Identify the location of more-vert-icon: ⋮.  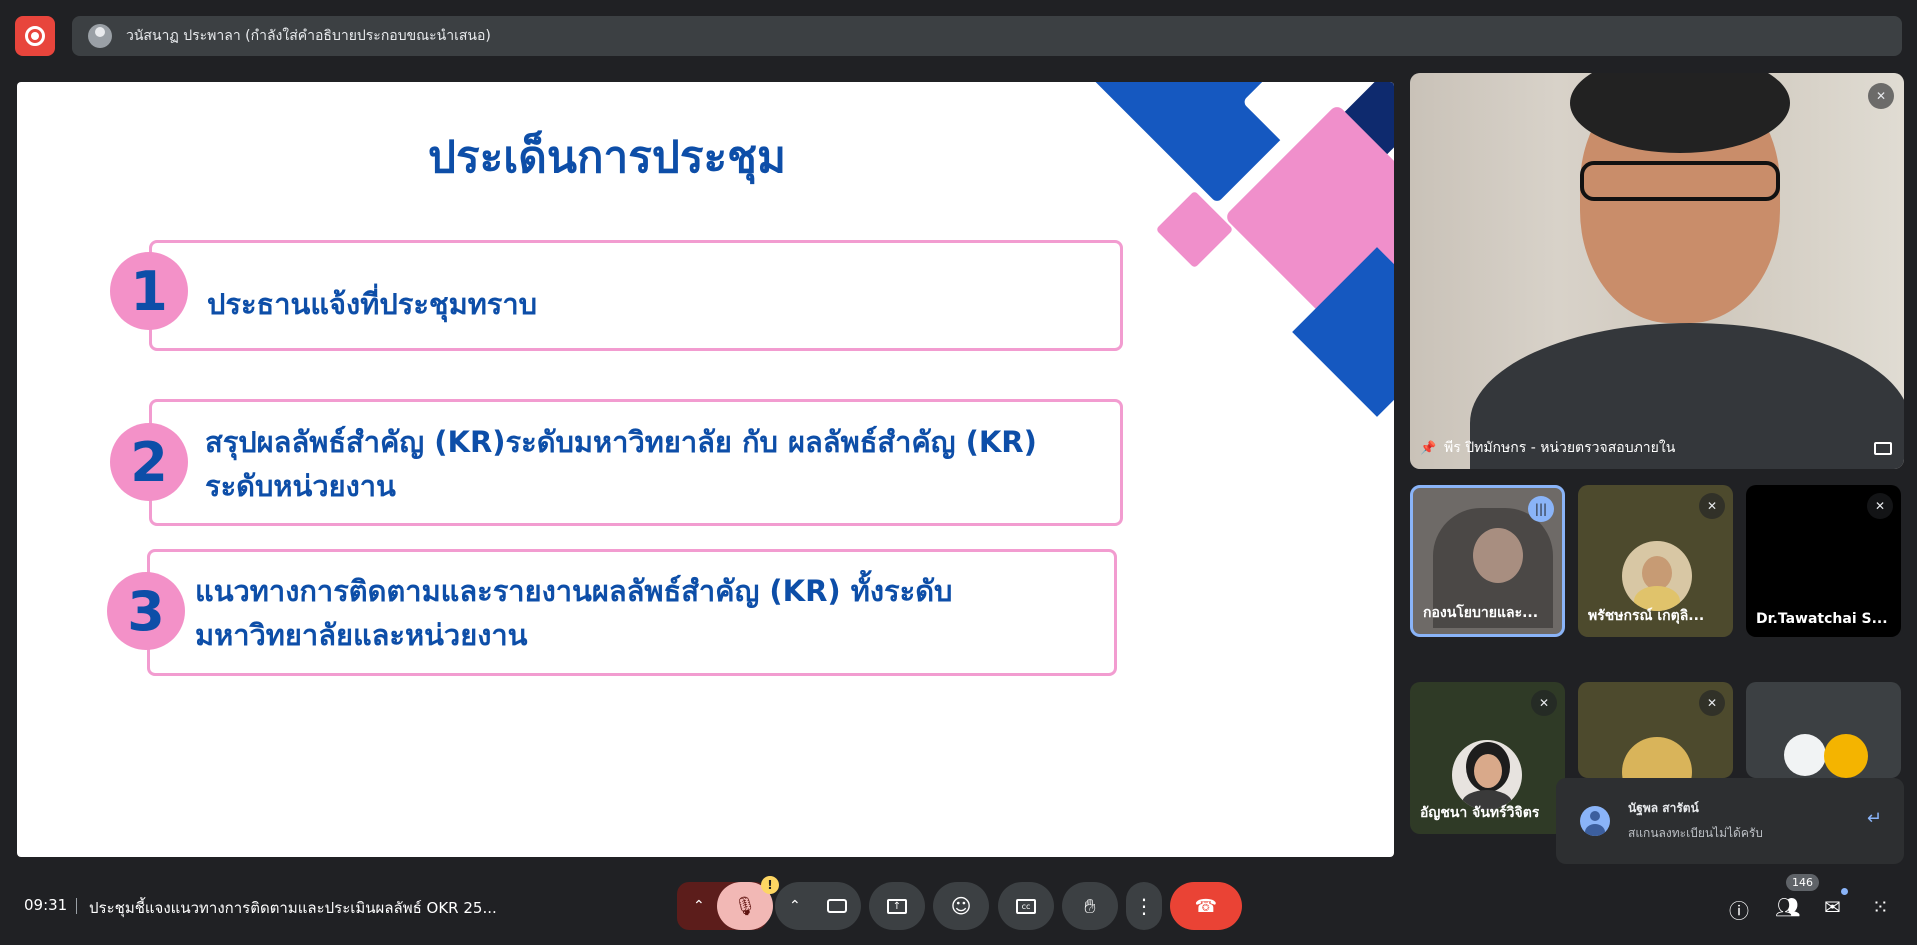
(1144, 906).